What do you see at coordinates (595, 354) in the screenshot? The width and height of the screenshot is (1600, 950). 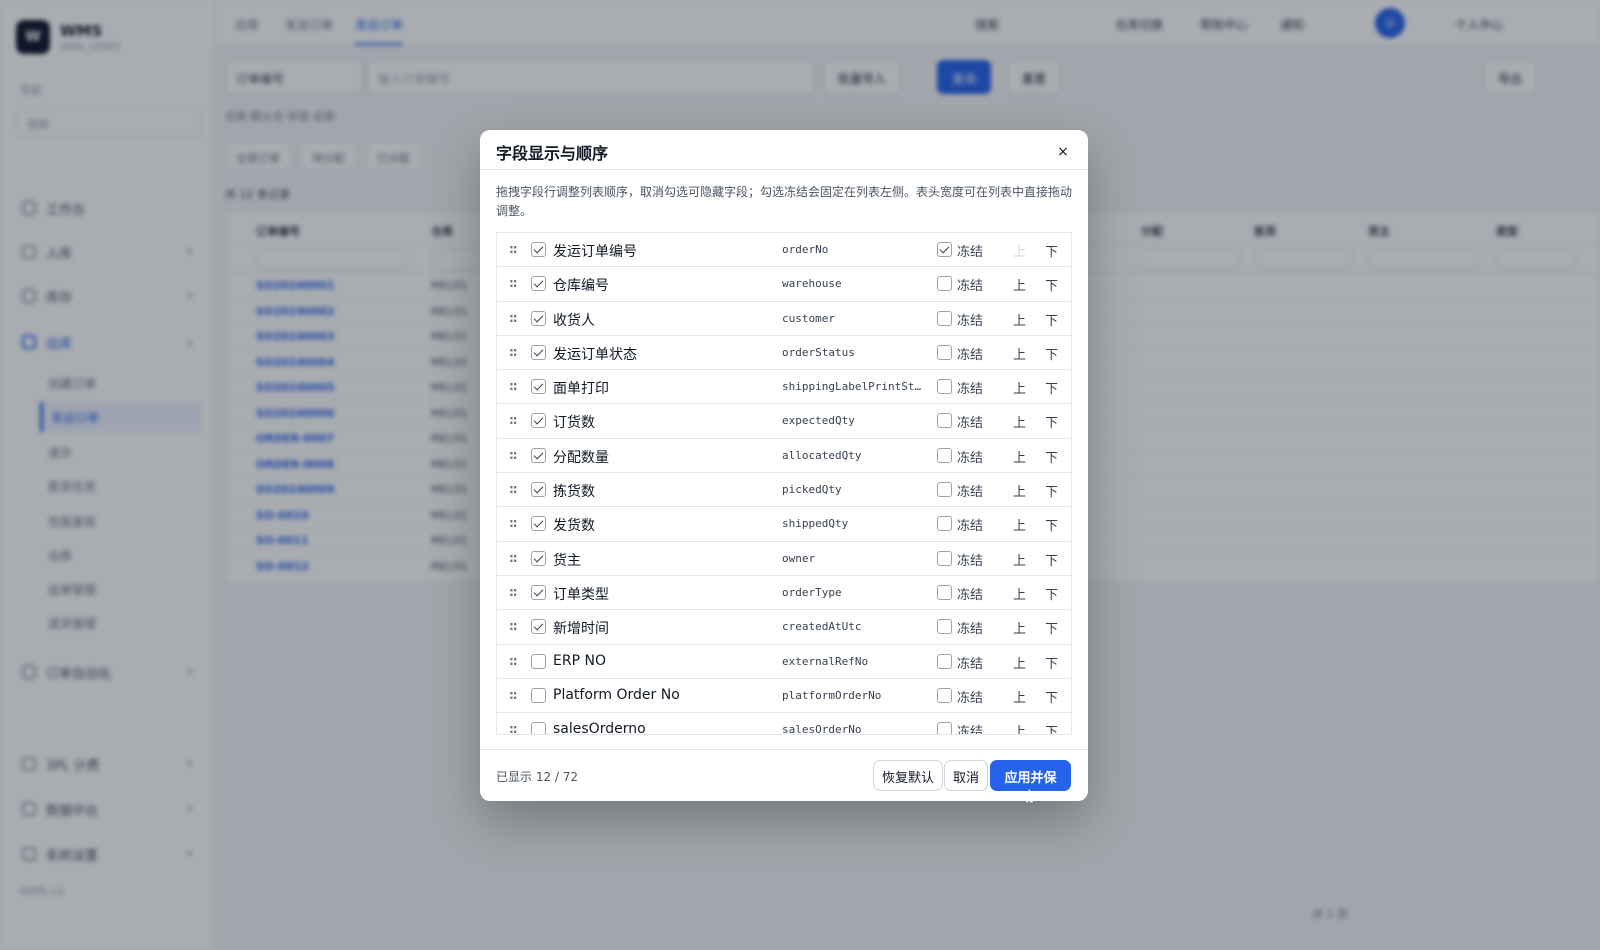 I see `field-label: 发运订单状态` at bounding box center [595, 354].